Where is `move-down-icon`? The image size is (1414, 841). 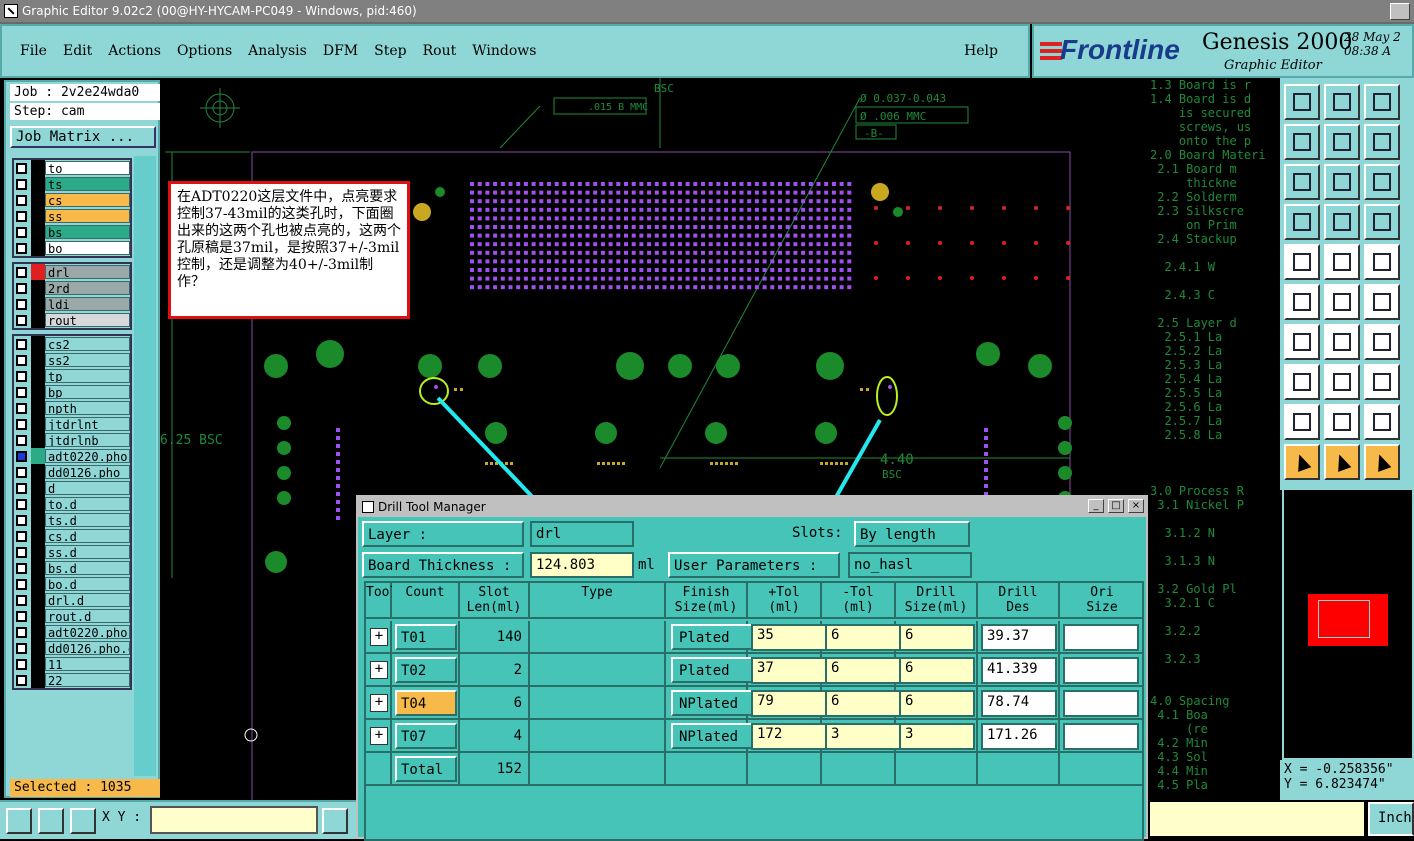 move-down-icon is located at coordinates (1342, 102).